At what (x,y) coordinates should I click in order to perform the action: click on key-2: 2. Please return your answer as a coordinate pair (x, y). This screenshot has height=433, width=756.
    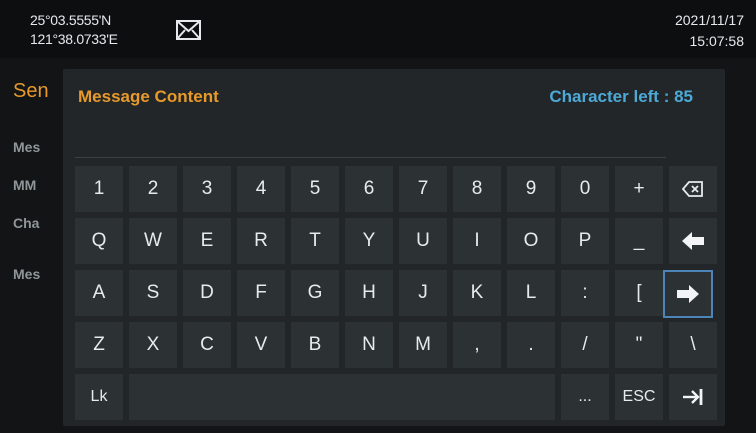
    Looking at the image, I should click on (153, 189).